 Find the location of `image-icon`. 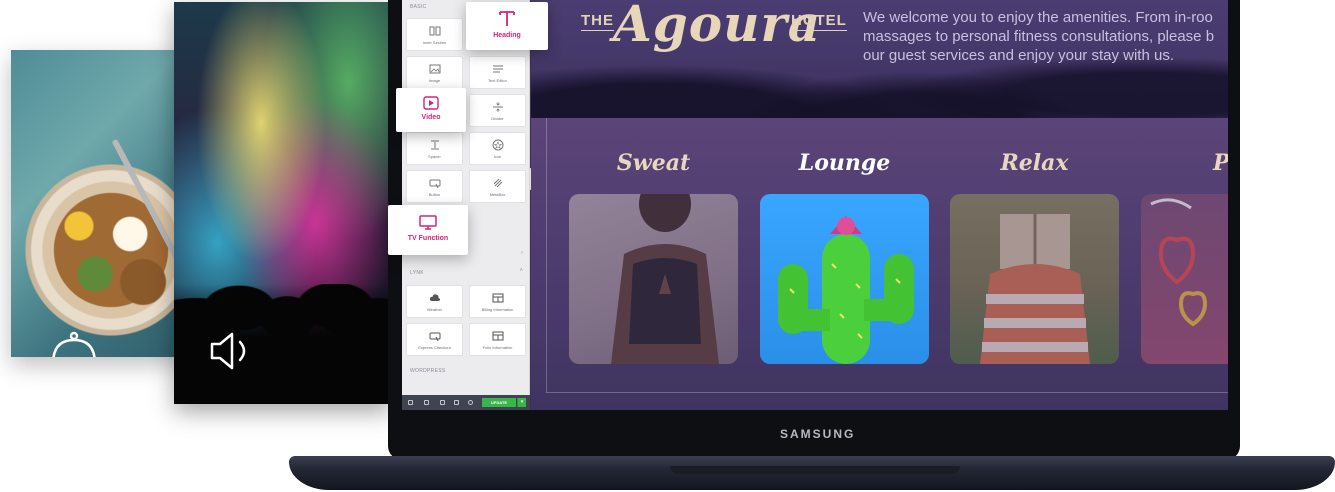

image-icon is located at coordinates (434, 69).